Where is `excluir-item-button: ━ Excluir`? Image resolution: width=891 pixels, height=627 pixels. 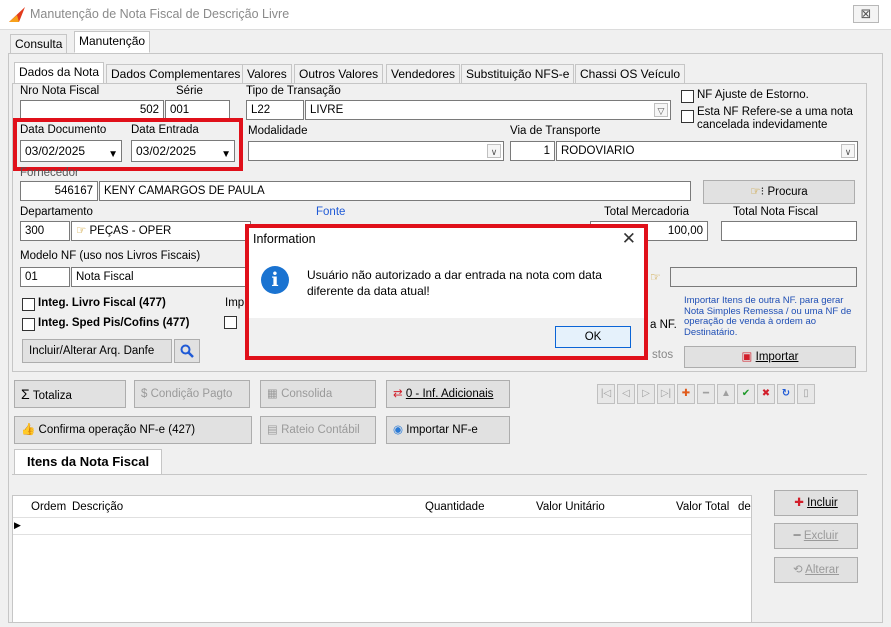 excluir-item-button: ━ Excluir is located at coordinates (816, 536).